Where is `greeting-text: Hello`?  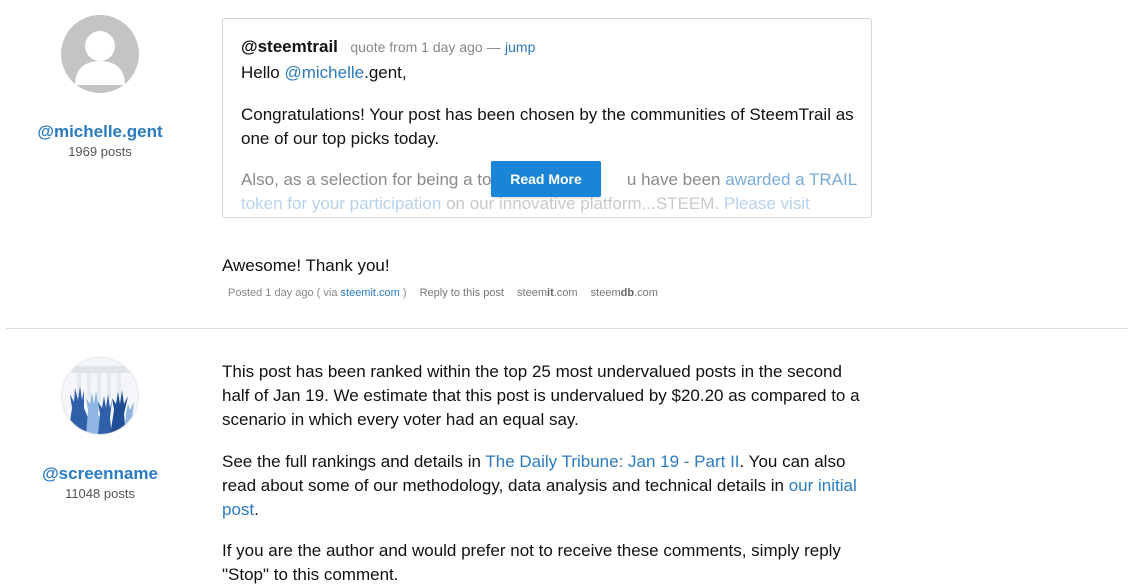
greeting-text: Hello is located at coordinates (263, 72).